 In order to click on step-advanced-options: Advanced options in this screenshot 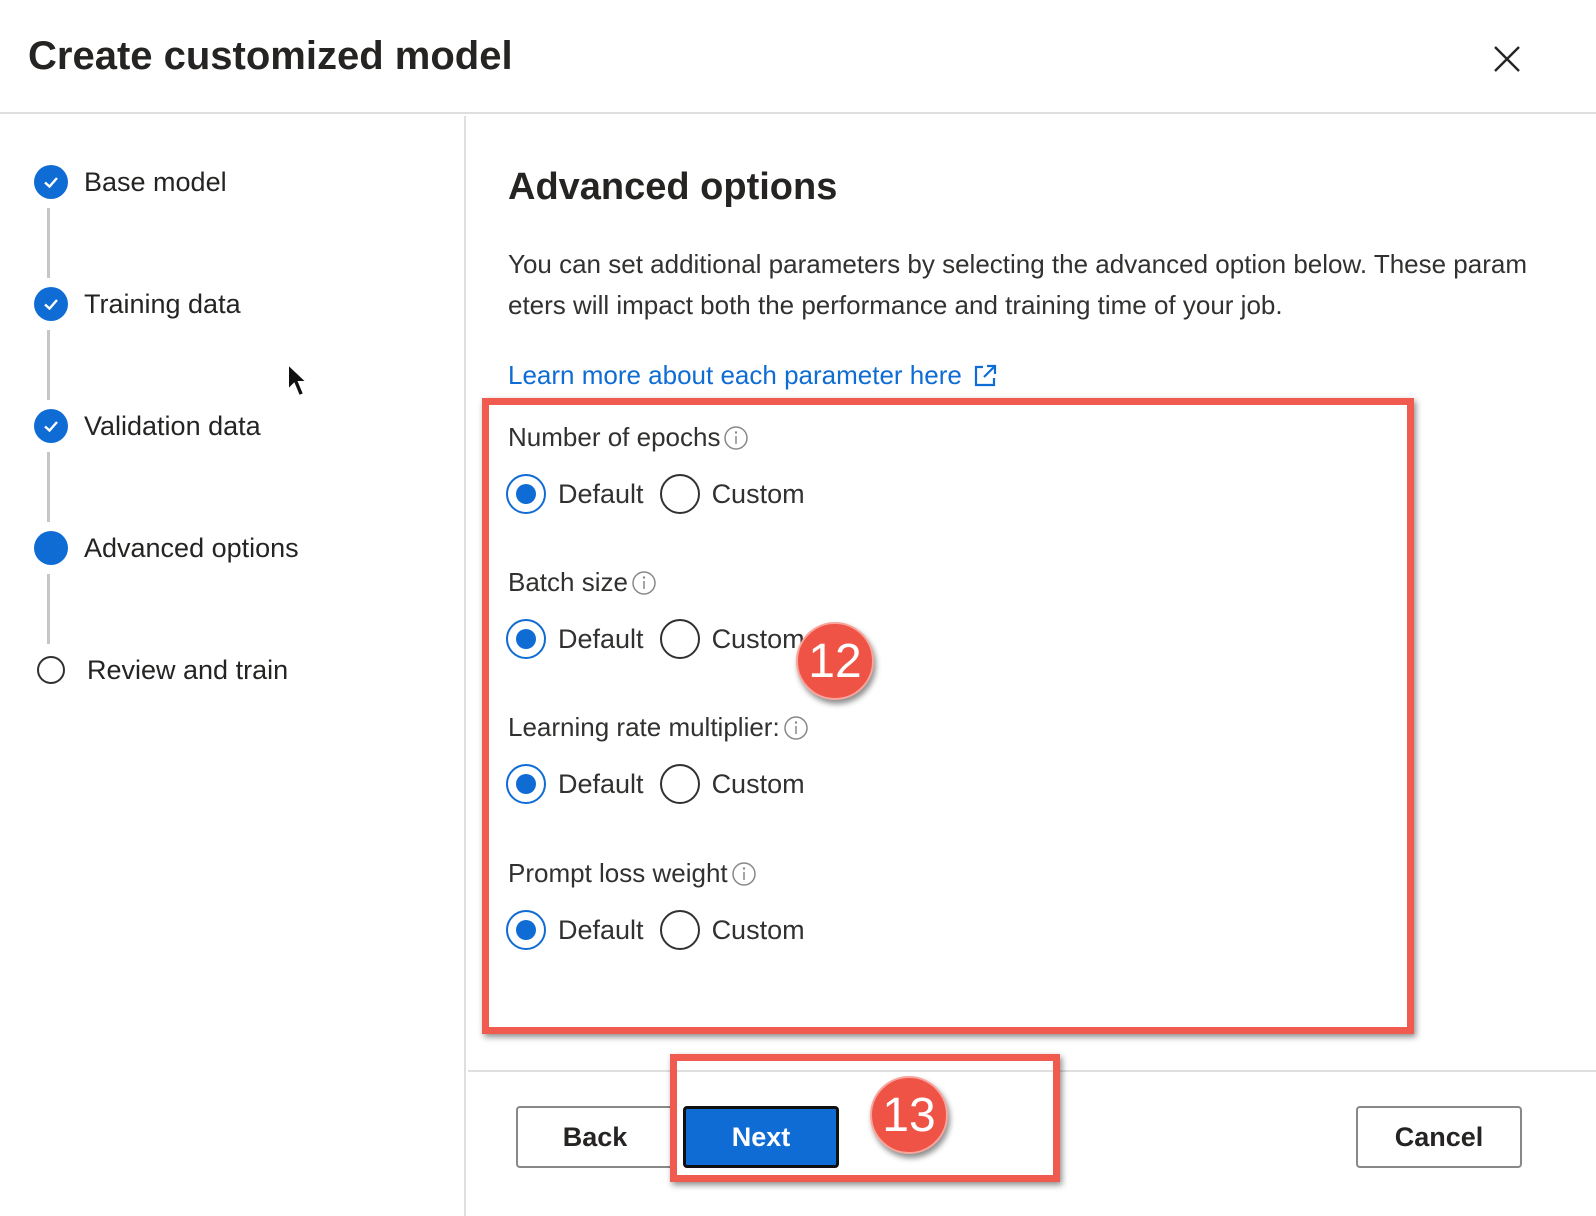, I will do `click(166, 548)`.